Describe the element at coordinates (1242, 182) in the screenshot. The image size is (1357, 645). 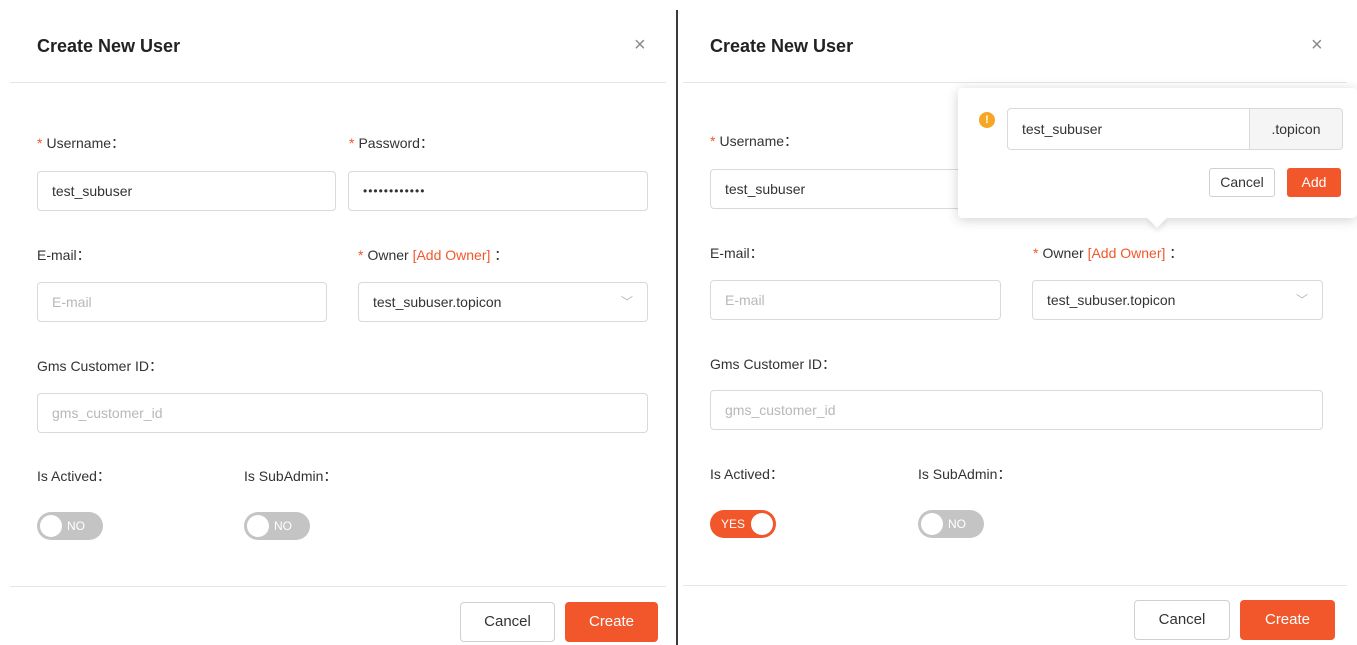
I see `popover-cancel-button: Cancel` at that location.